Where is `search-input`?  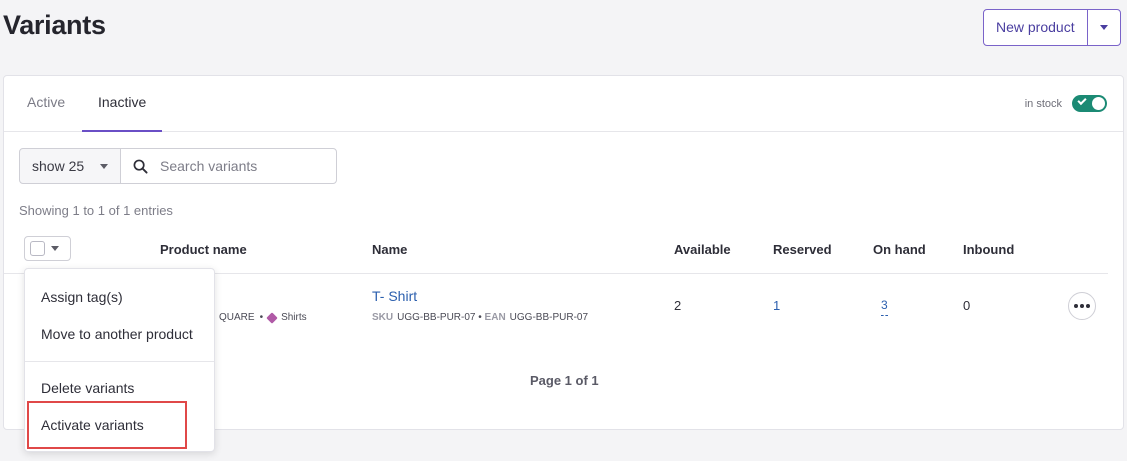 search-input is located at coordinates (240, 166).